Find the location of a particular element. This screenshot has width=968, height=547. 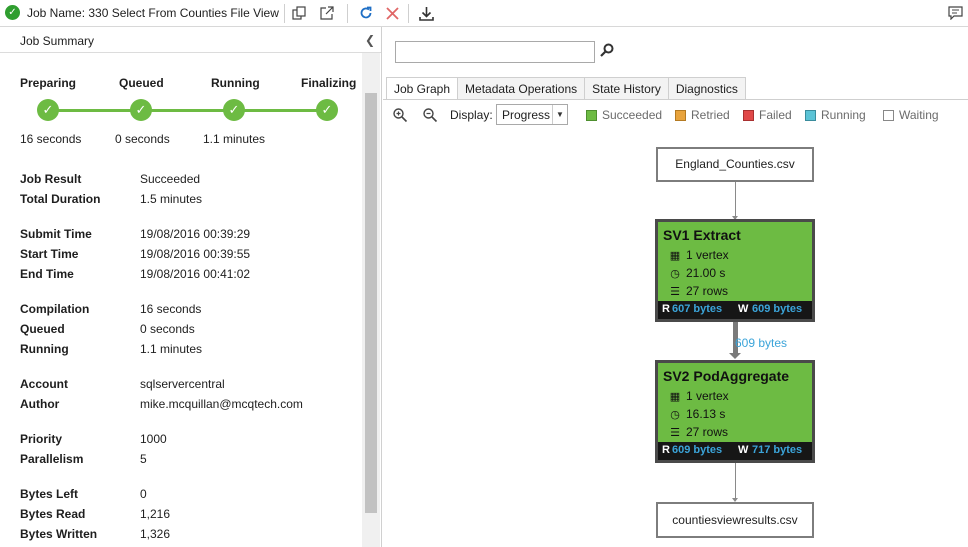

stage-finalizing-check-icon: ✓ is located at coordinates (327, 110).